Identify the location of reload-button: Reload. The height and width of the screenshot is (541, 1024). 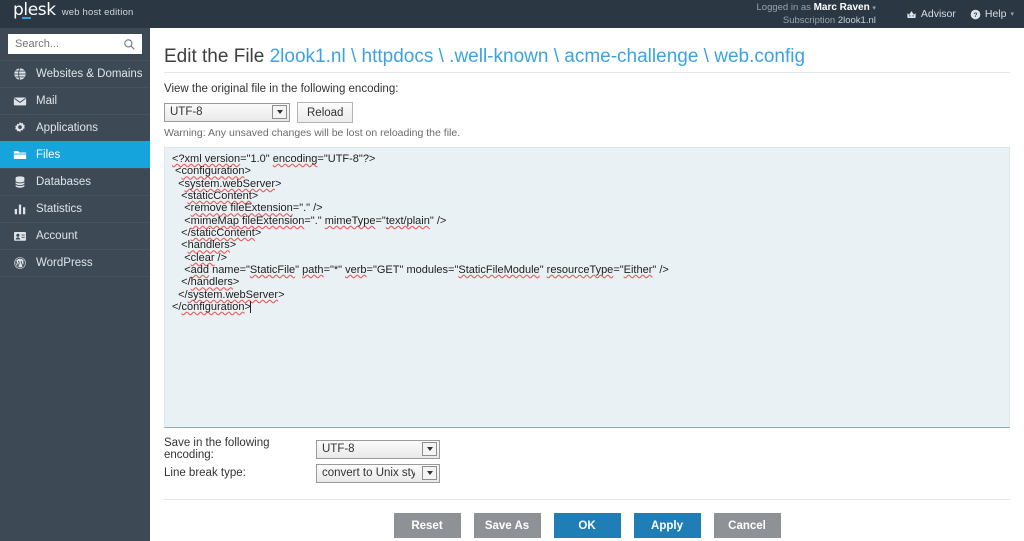
(325, 112).